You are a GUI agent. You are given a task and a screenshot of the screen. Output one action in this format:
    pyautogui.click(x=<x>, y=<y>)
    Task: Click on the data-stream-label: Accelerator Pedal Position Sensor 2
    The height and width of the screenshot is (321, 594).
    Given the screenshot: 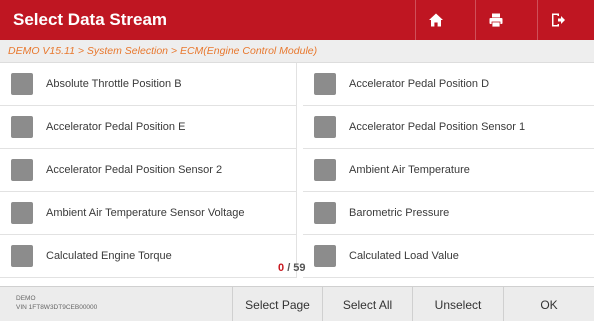 What is the action you would take?
    pyautogui.click(x=134, y=170)
    